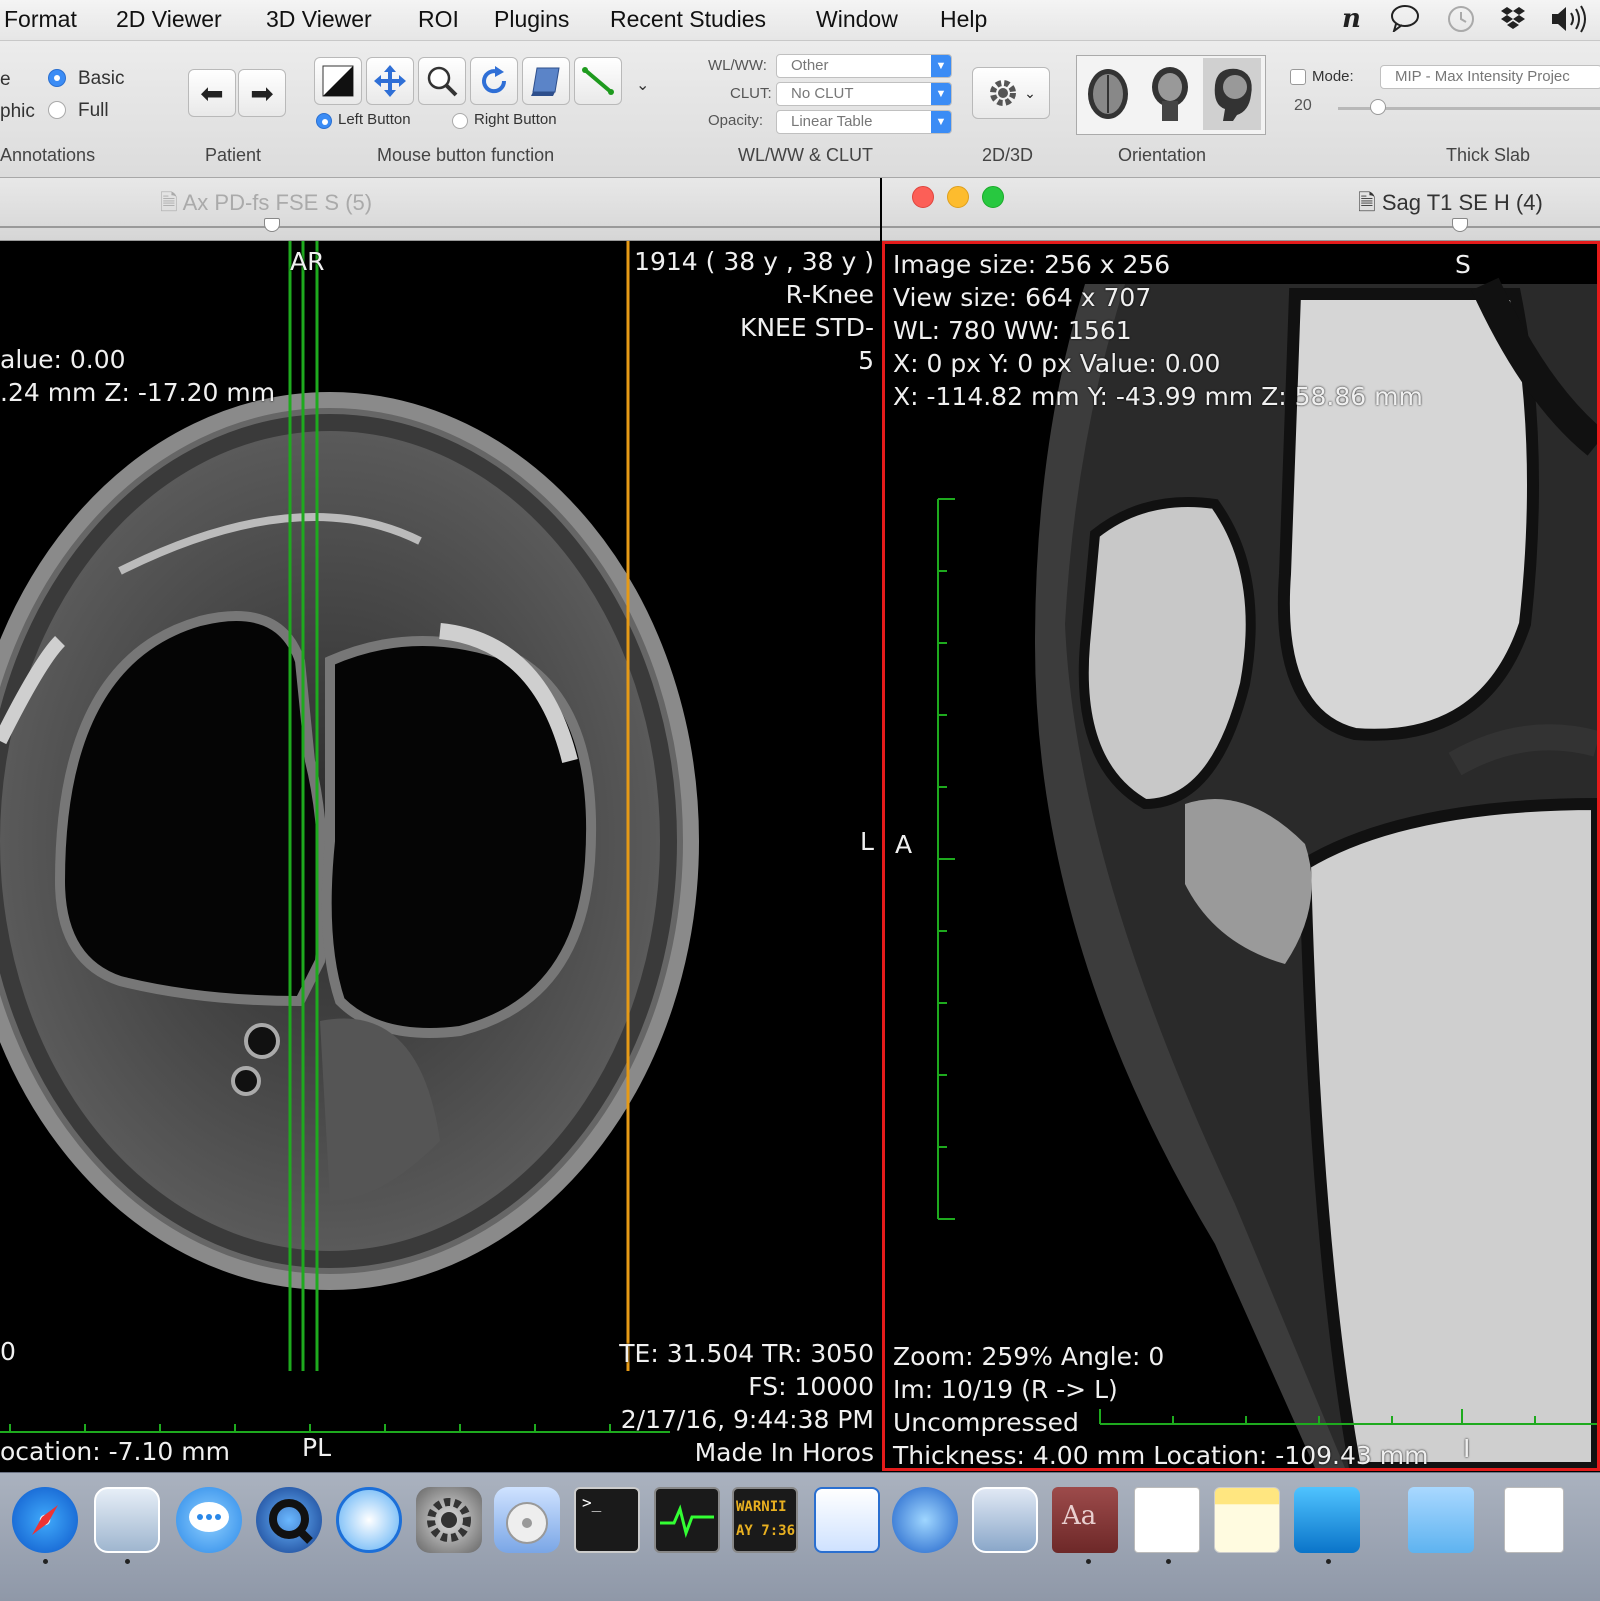  What do you see at coordinates (1513, 22) in the screenshot?
I see `dropbox-icon` at bounding box center [1513, 22].